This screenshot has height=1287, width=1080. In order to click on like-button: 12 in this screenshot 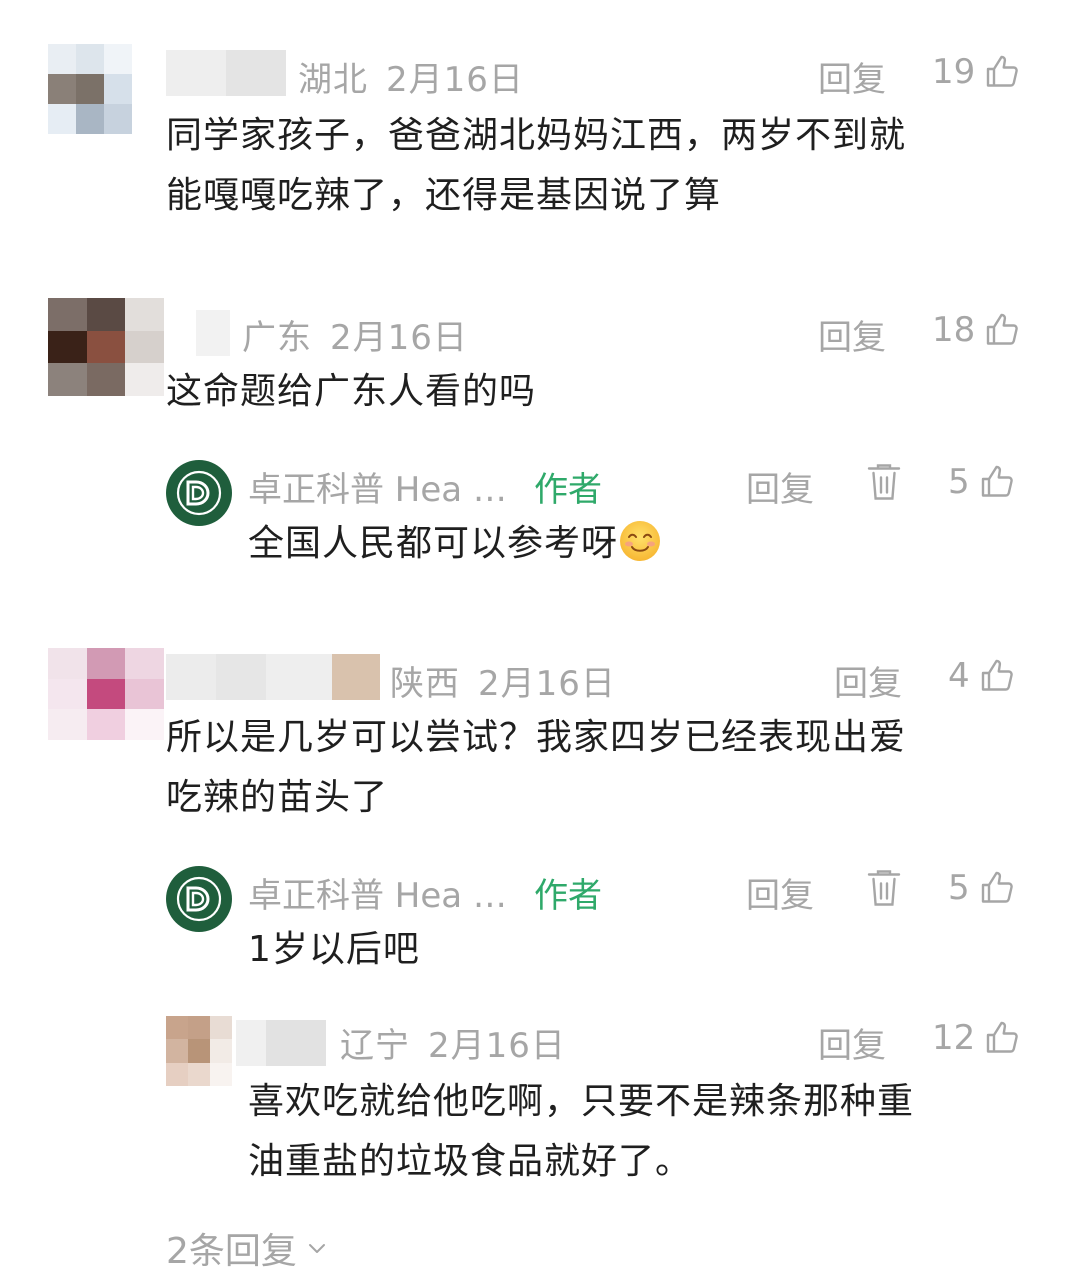, I will do `click(976, 1038)`.